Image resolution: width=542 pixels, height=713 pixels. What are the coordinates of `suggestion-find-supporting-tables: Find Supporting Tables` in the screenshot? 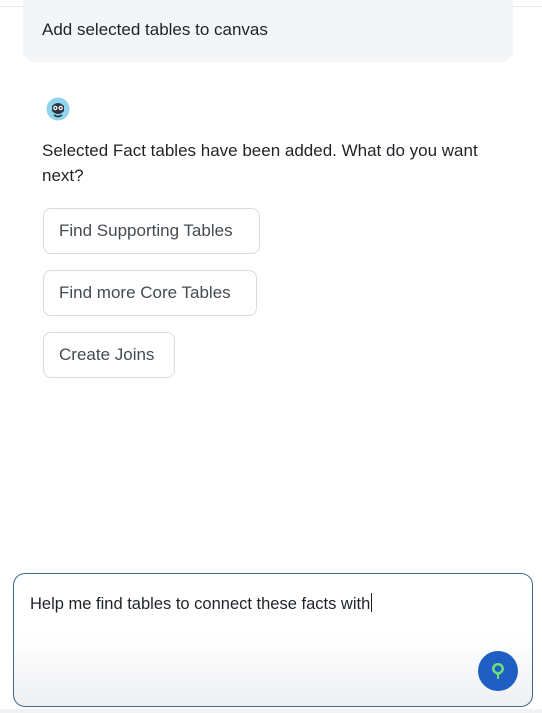 It's located at (151, 231).